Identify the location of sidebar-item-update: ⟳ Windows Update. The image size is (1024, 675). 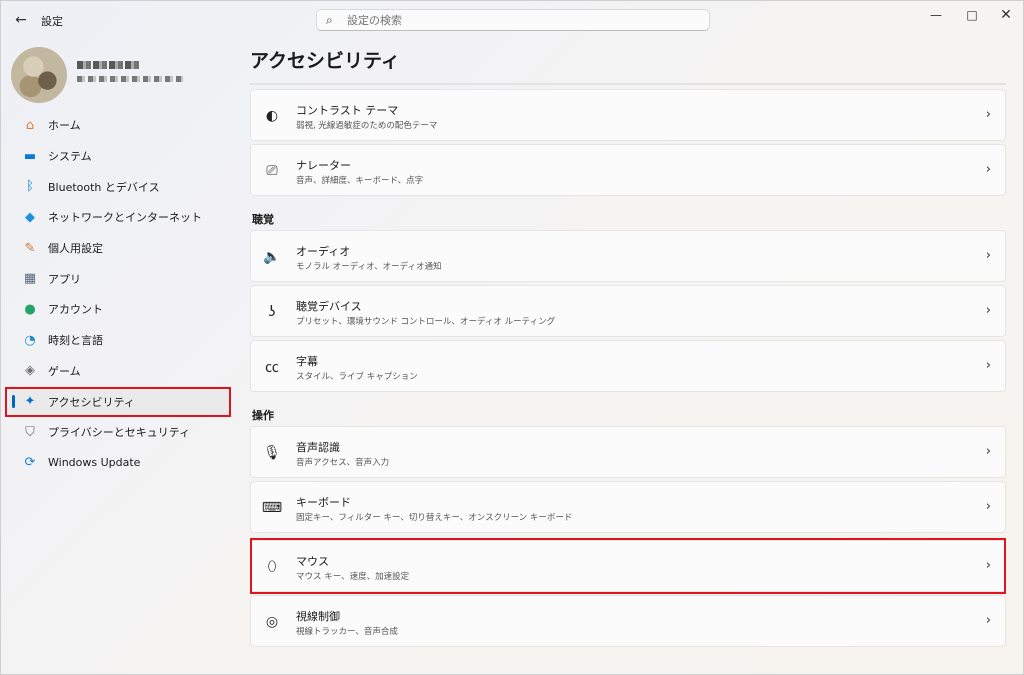
(120, 463).